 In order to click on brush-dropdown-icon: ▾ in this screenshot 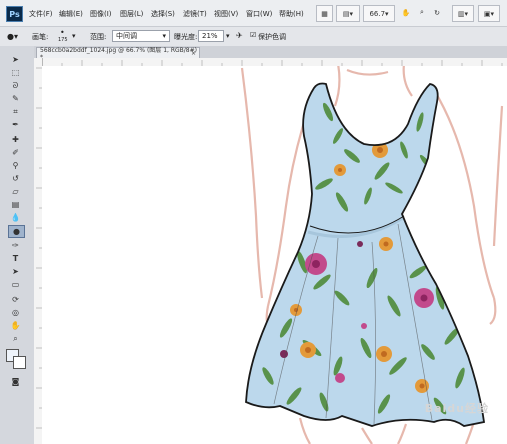, I will do `click(74, 36)`.